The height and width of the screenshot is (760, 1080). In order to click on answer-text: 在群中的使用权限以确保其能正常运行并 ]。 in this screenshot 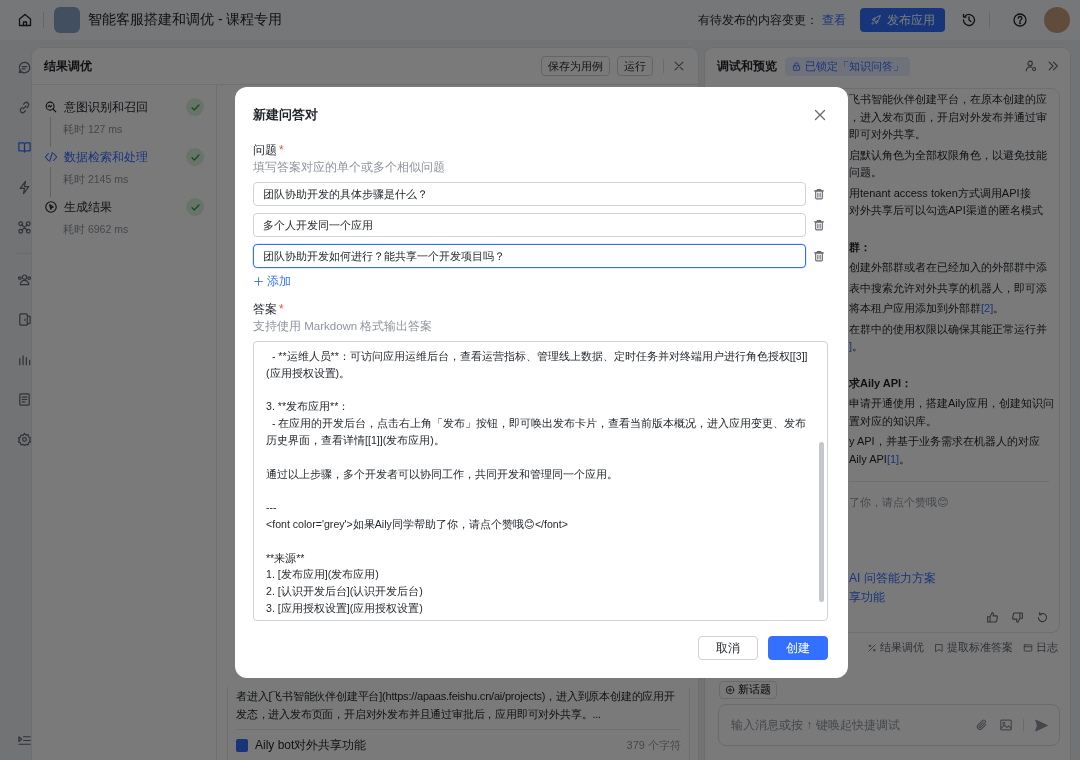, I will do `click(948, 337)`.